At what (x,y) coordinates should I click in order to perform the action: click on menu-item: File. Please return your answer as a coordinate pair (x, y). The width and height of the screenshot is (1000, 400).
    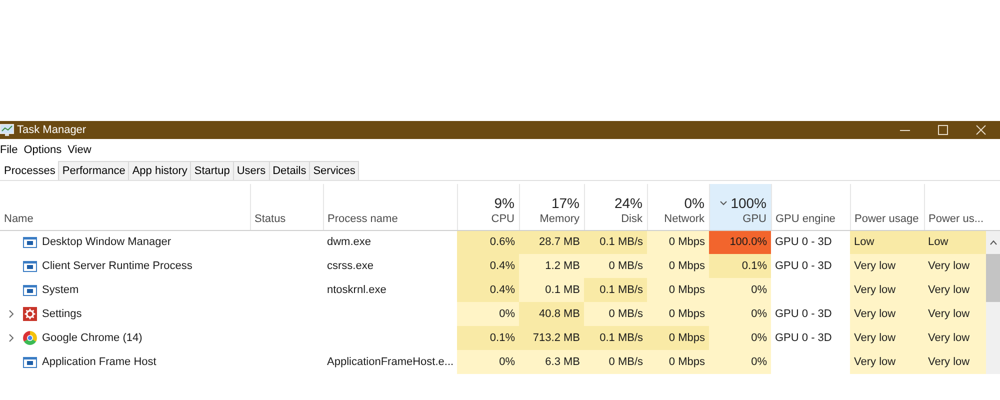
    Looking at the image, I should click on (12, 150).